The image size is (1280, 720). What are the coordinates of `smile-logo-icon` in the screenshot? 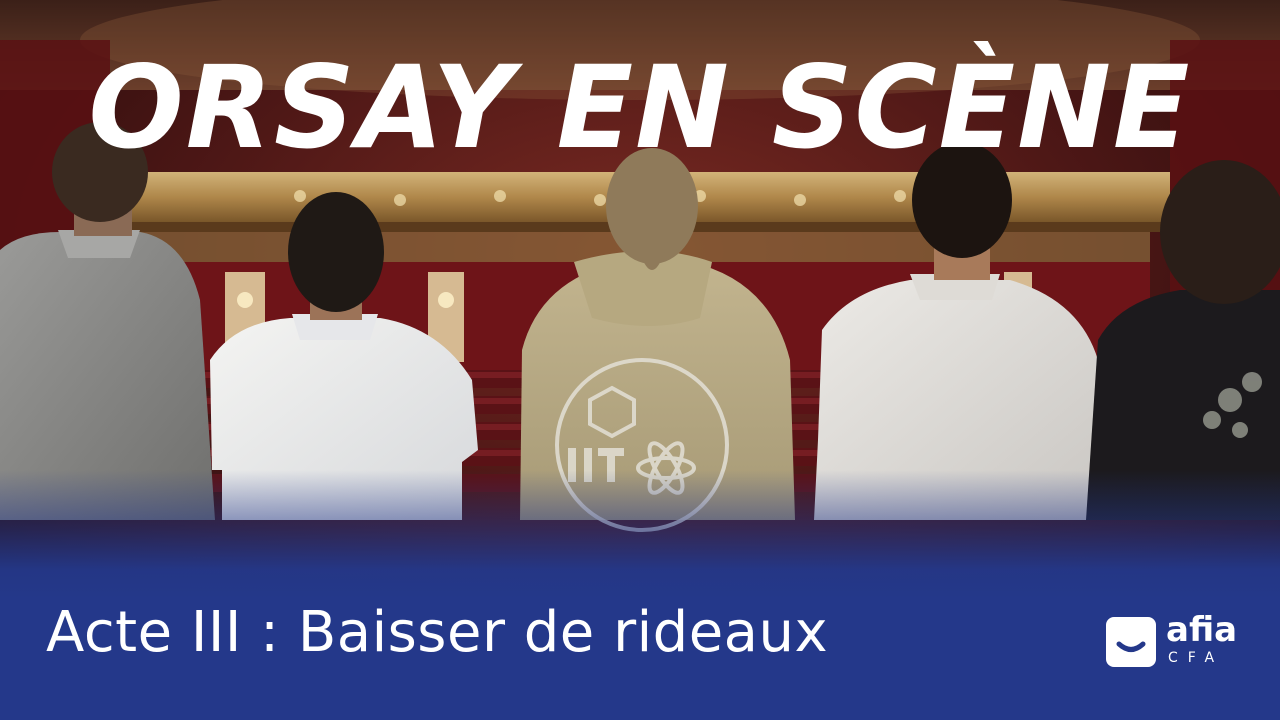 It's located at (1131, 642).